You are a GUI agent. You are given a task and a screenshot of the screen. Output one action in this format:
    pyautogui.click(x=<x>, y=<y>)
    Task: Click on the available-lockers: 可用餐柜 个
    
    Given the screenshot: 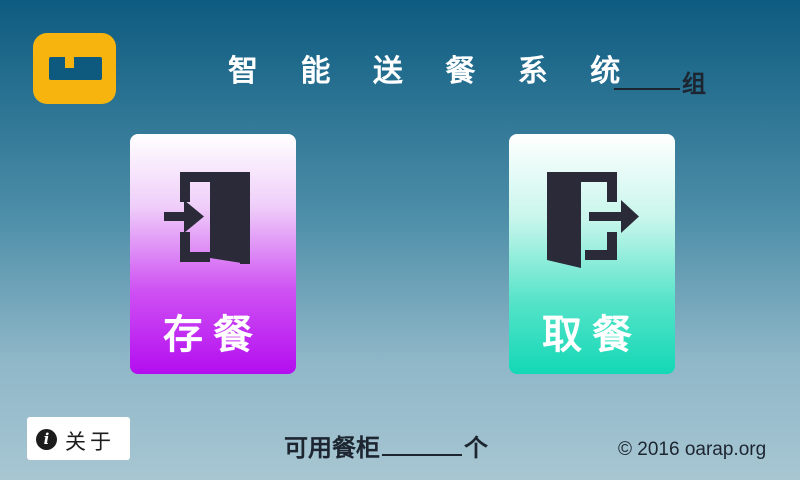 What is the action you would take?
    pyautogui.click(x=386, y=445)
    